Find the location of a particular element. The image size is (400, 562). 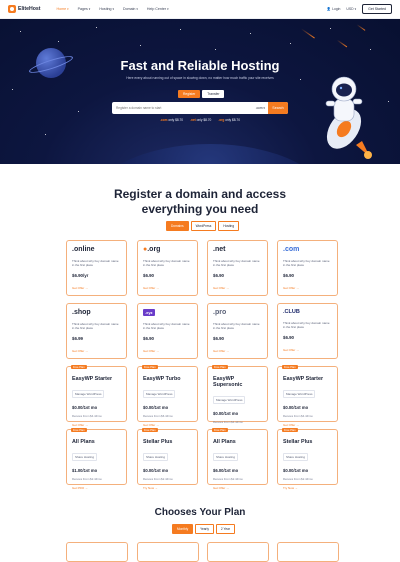

brand-name: EliteHost is located at coordinates (29, 9).